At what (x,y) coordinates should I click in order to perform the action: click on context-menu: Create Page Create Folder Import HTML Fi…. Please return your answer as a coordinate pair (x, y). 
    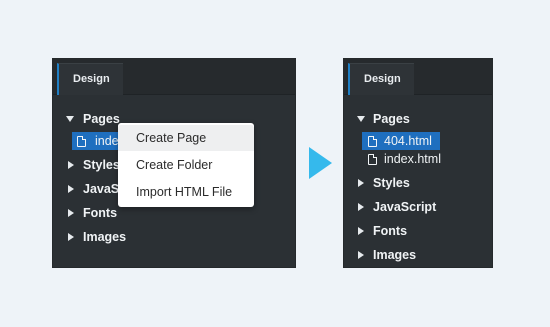
    Looking at the image, I should click on (186, 165).